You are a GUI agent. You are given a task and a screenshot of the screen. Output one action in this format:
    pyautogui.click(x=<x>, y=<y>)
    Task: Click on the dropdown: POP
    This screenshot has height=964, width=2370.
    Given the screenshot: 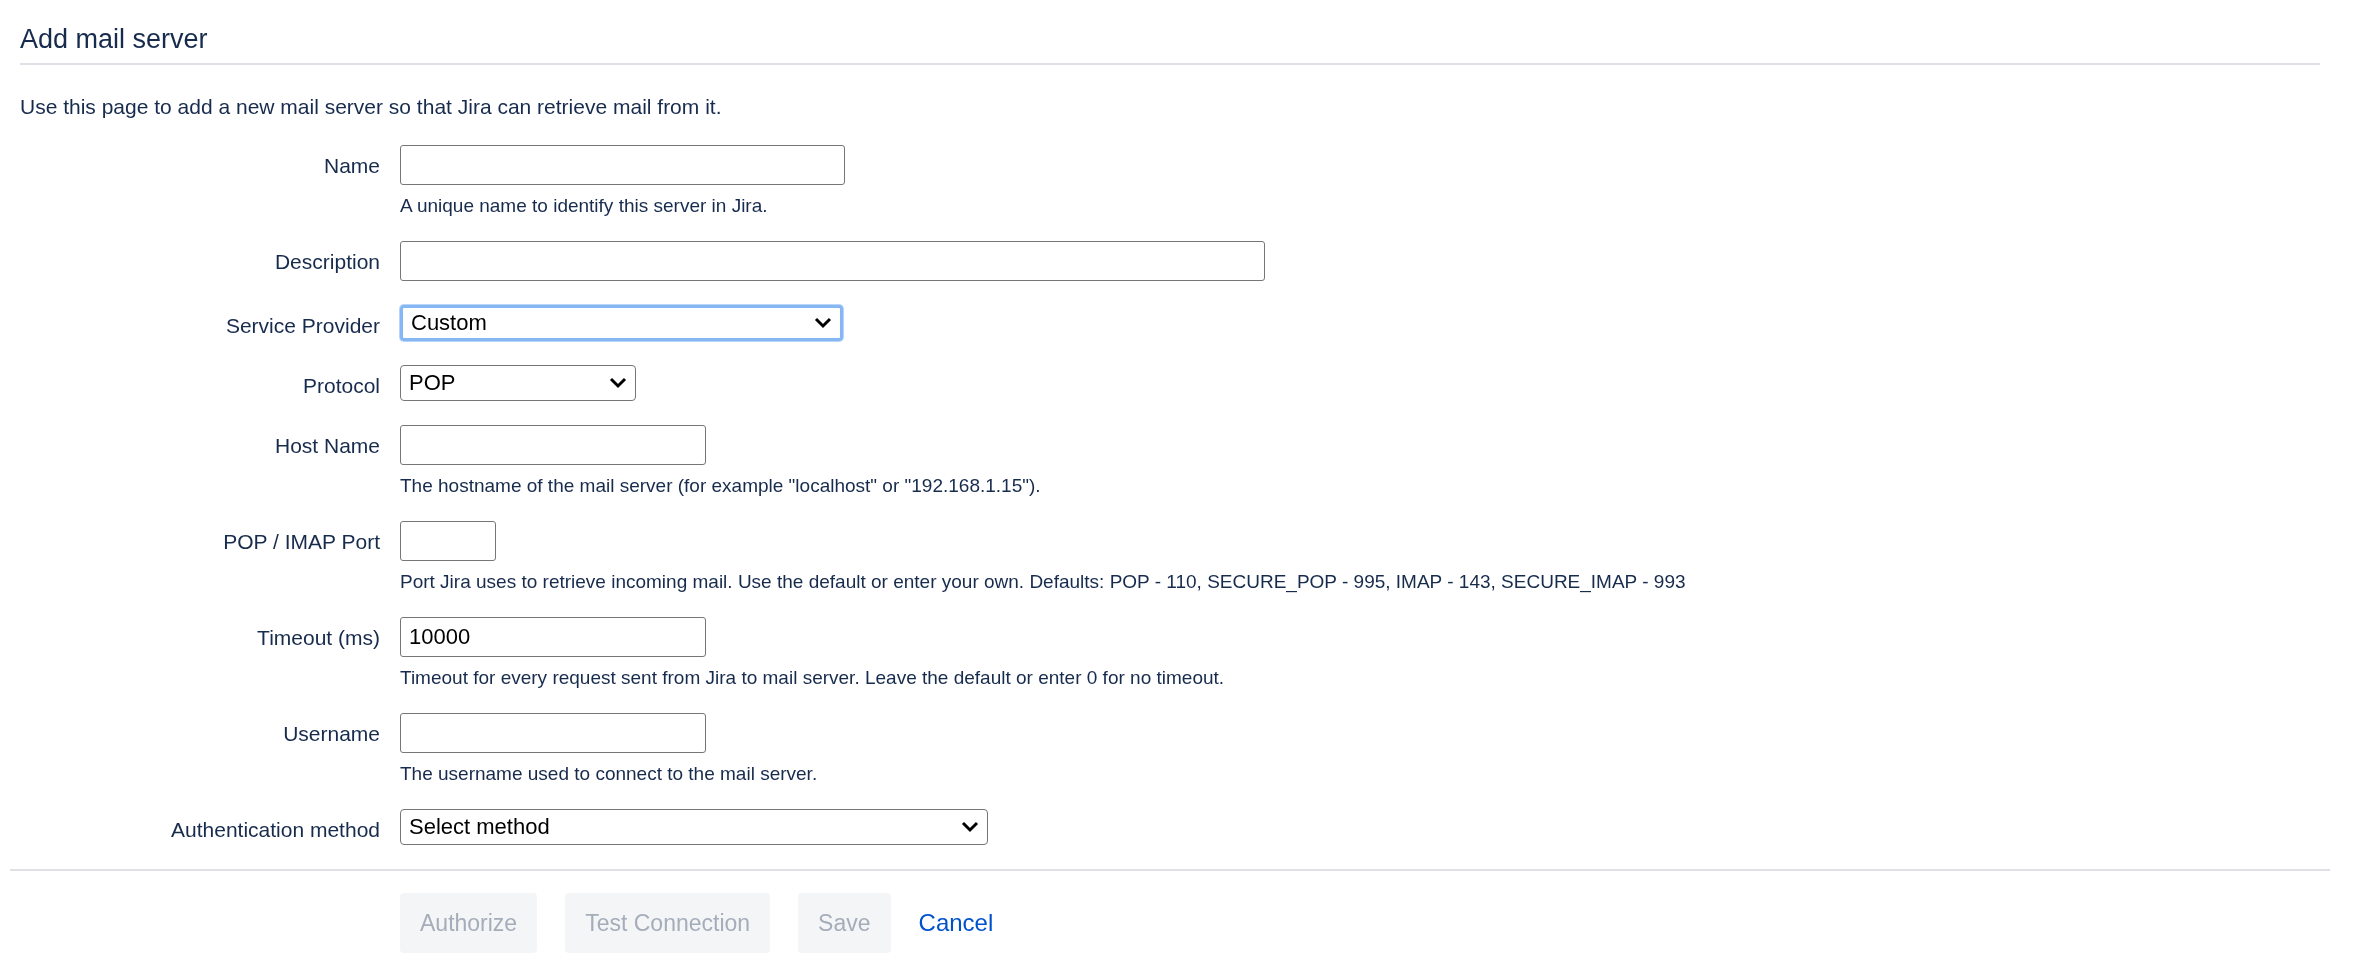 What is the action you would take?
    pyautogui.click(x=518, y=383)
    